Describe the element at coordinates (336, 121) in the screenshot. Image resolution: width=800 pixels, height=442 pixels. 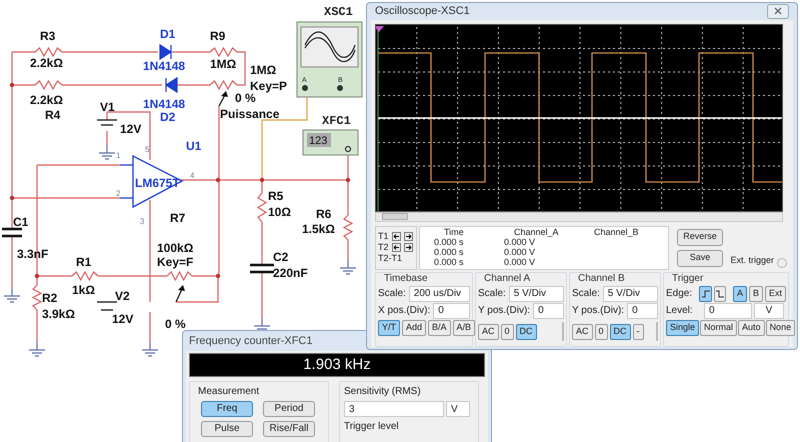
I see `instrument-label: XFC1` at that location.